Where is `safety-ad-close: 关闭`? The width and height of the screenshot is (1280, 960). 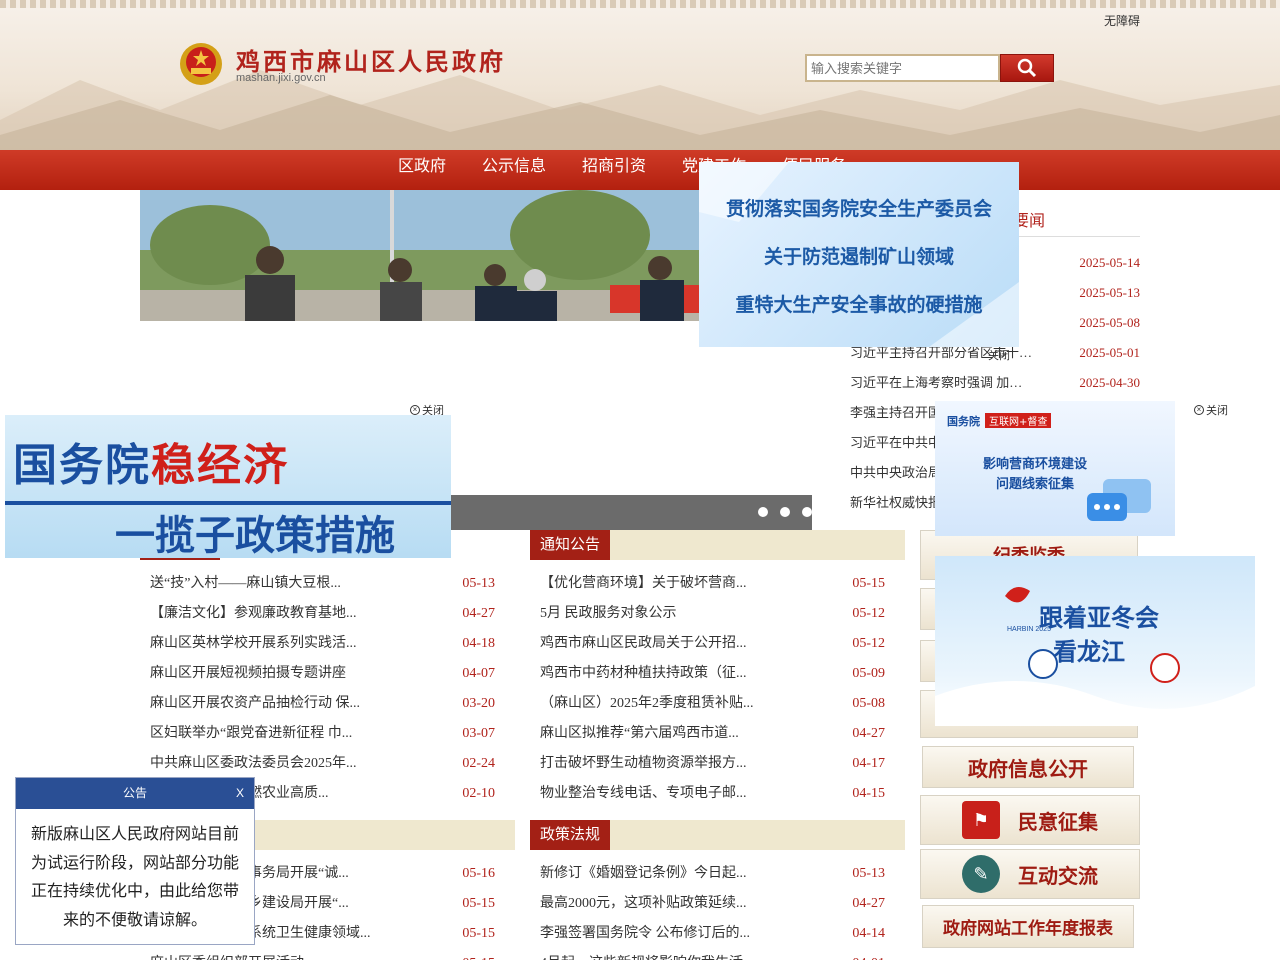 safety-ad-close: 关闭 is located at coordinates (999, 355).